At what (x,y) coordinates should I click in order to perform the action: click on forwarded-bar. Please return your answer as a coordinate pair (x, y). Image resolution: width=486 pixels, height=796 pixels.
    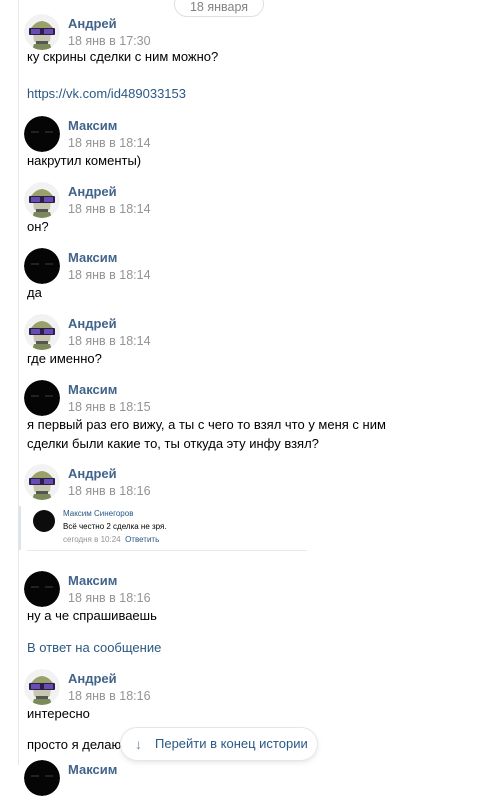
    Looking at the image, I should click on (19, 528).